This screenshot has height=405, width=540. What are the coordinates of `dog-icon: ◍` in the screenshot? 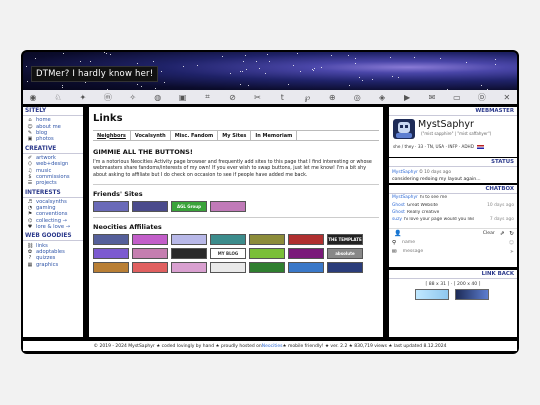 It's located at (158, 97).